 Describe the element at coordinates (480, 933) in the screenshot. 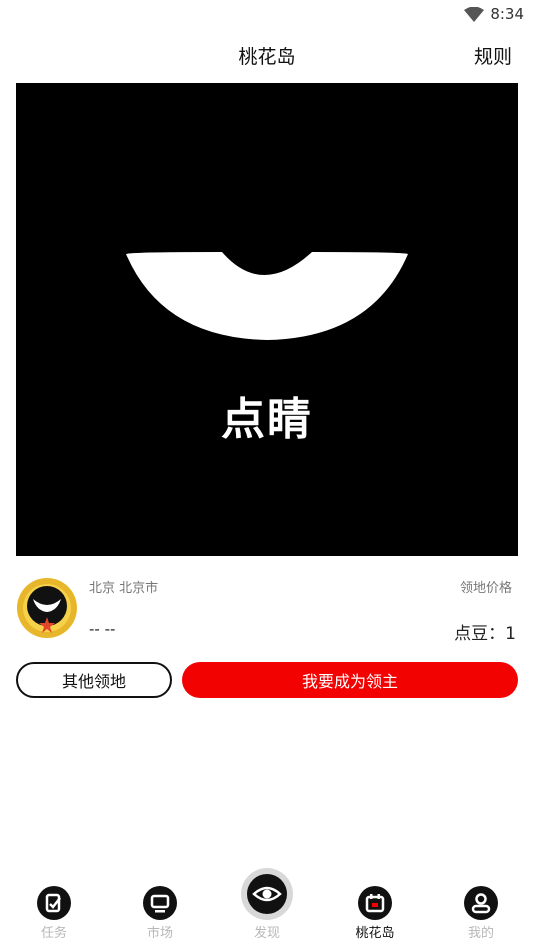

I see `tab-label: 我的` at that location.